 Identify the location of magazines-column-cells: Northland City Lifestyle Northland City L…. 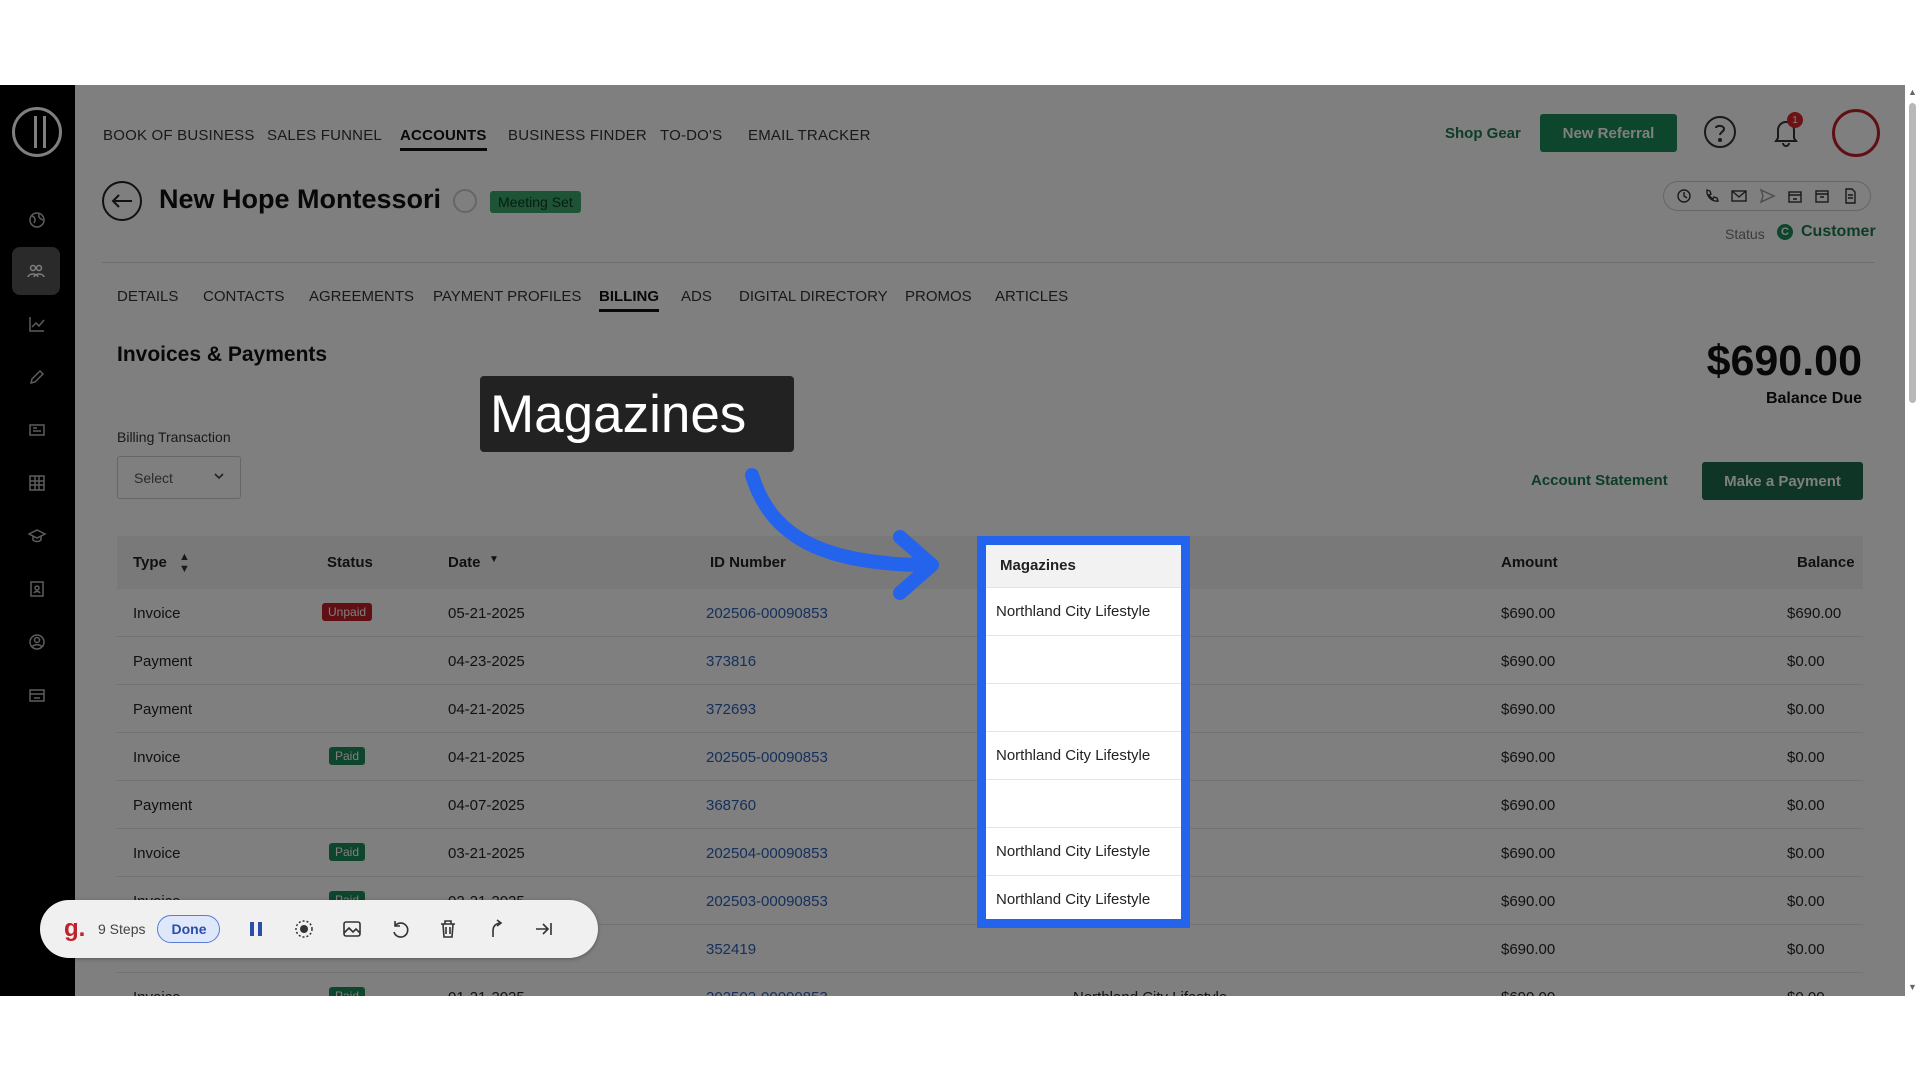
(1083, 755).